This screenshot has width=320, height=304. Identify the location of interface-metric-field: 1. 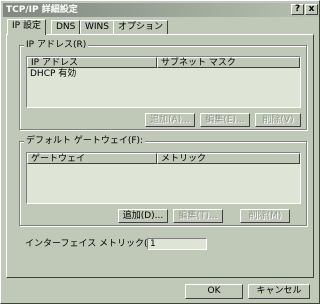
(177, 244).